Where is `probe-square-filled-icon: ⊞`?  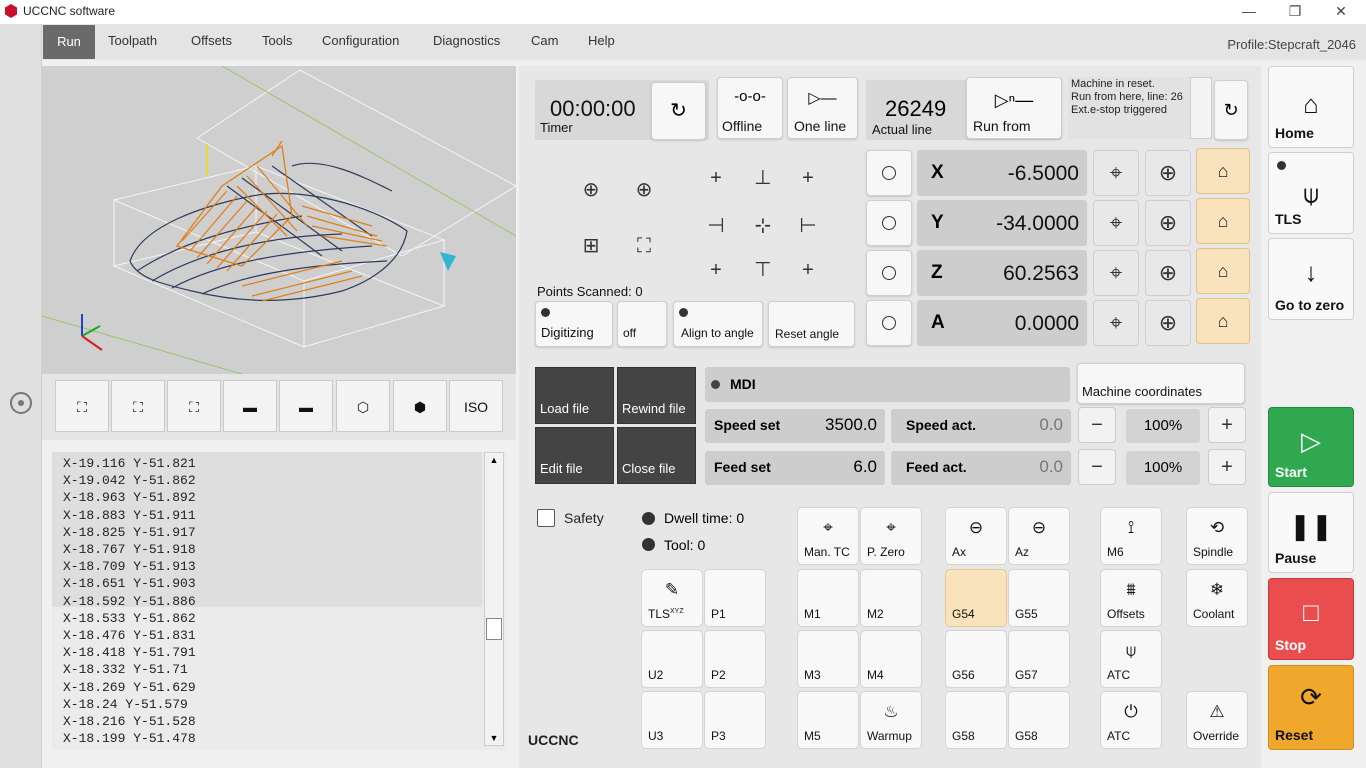 probe-square-filled-icon: ⊞ is located at coordinates (591, 246).